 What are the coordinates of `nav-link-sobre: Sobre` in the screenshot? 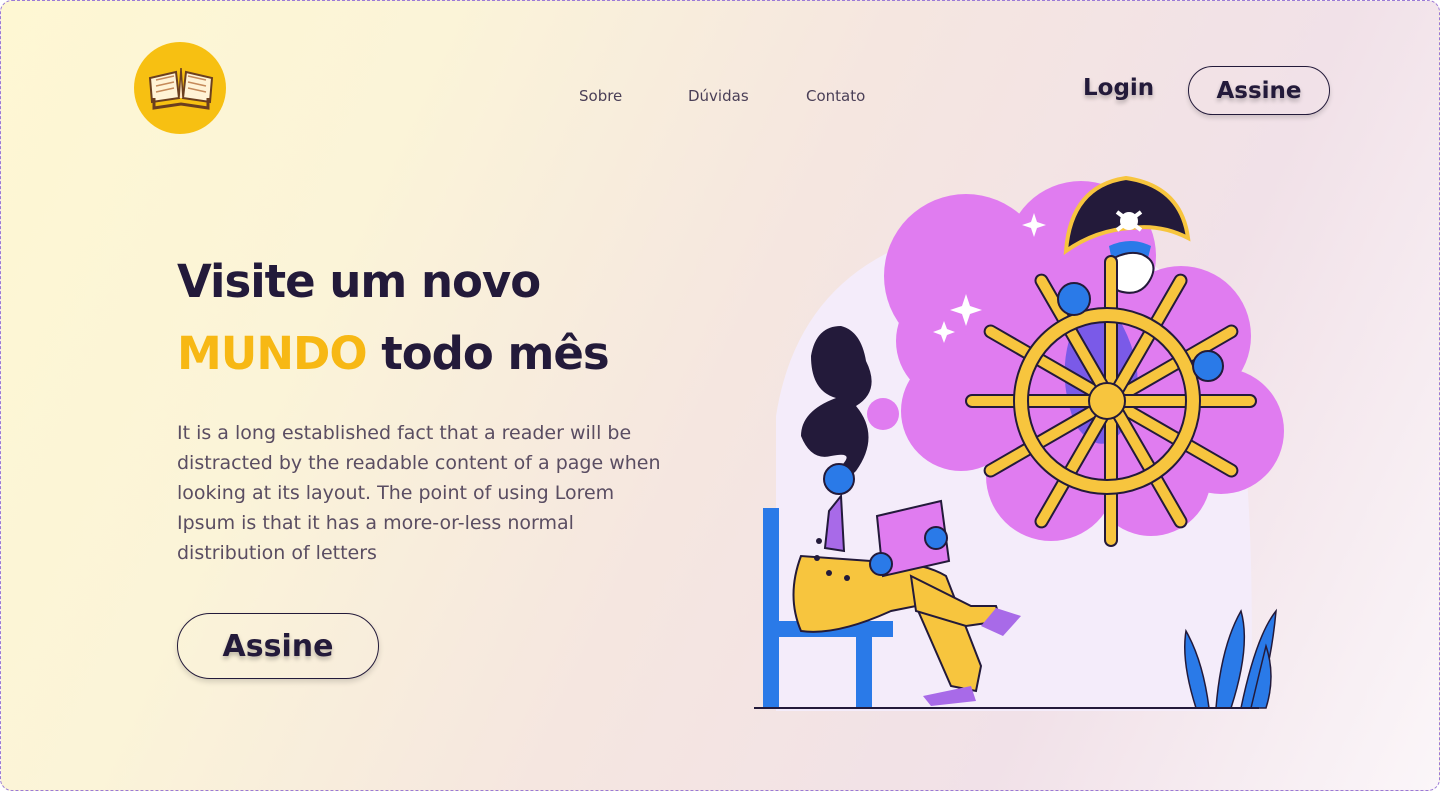 It's located at (600, 96).